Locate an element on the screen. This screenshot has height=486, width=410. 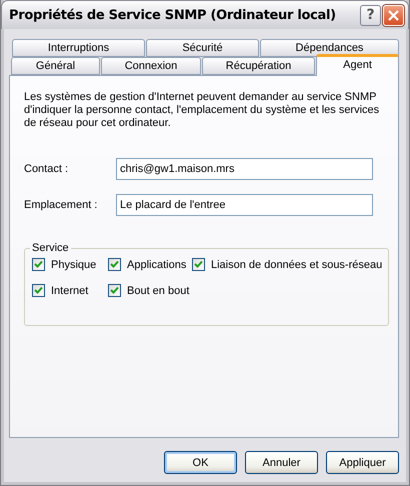
tab: Agent is located at coordinates (357, 65).